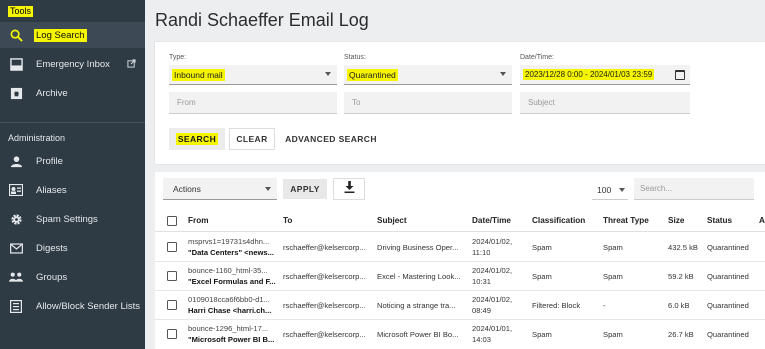 The image size is (765, 349). I want to click on sidebar-item-digests: Digests, so click(72, 248).